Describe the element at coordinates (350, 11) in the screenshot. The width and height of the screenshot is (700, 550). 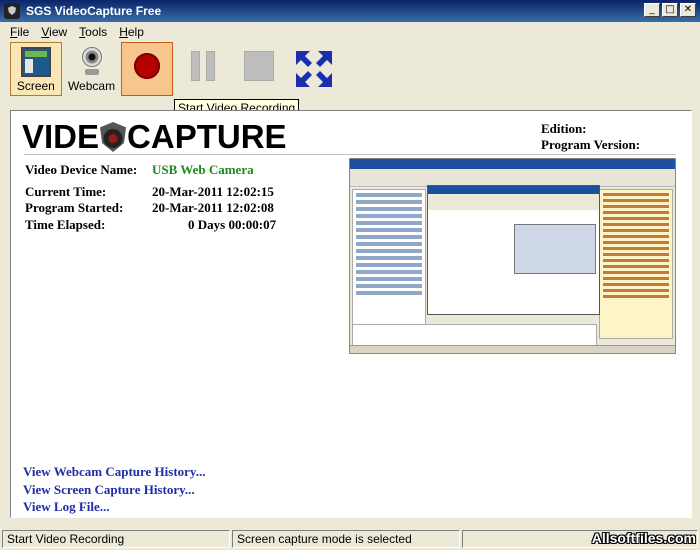
I see `title-bar: SGS VideoCapture Free _ □ ✕` at that location.